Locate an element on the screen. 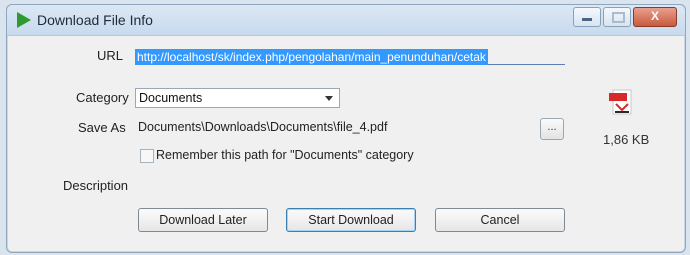 The height and width of the screenshot is (255, 690). cancel-button: Cancel is located at coordinates (500, 220).